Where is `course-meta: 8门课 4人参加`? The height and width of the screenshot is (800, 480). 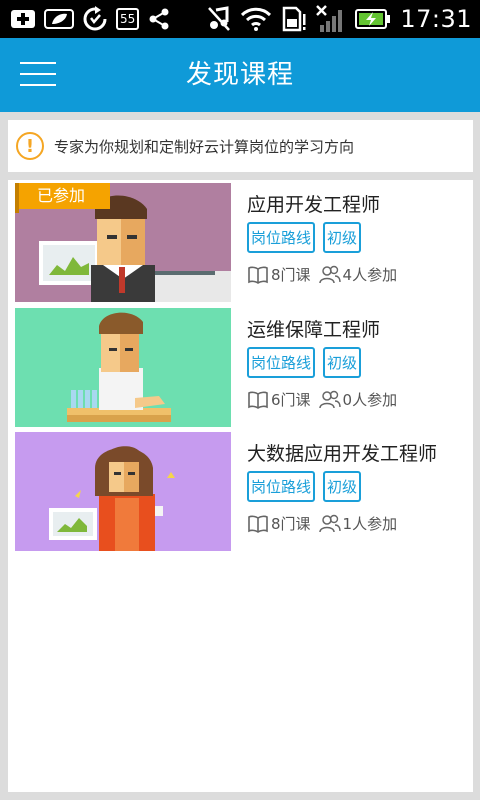 course-meta: 8门课 4人参加 is located at coordinates (322, 274).